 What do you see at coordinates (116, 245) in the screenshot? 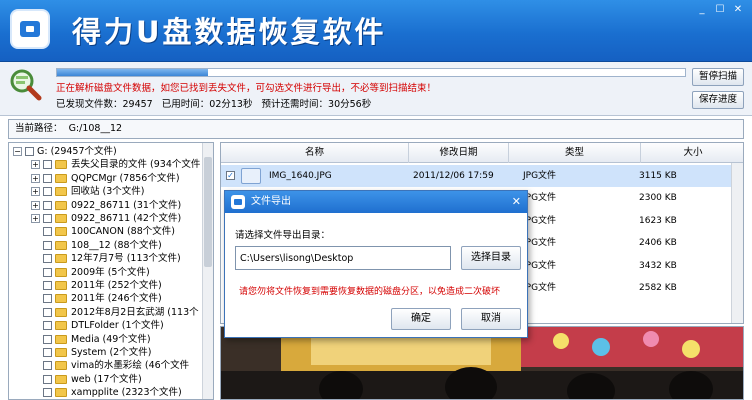
I see `tree-node-label: 108__12 (88个文件)` at bounding box center [116, 245].